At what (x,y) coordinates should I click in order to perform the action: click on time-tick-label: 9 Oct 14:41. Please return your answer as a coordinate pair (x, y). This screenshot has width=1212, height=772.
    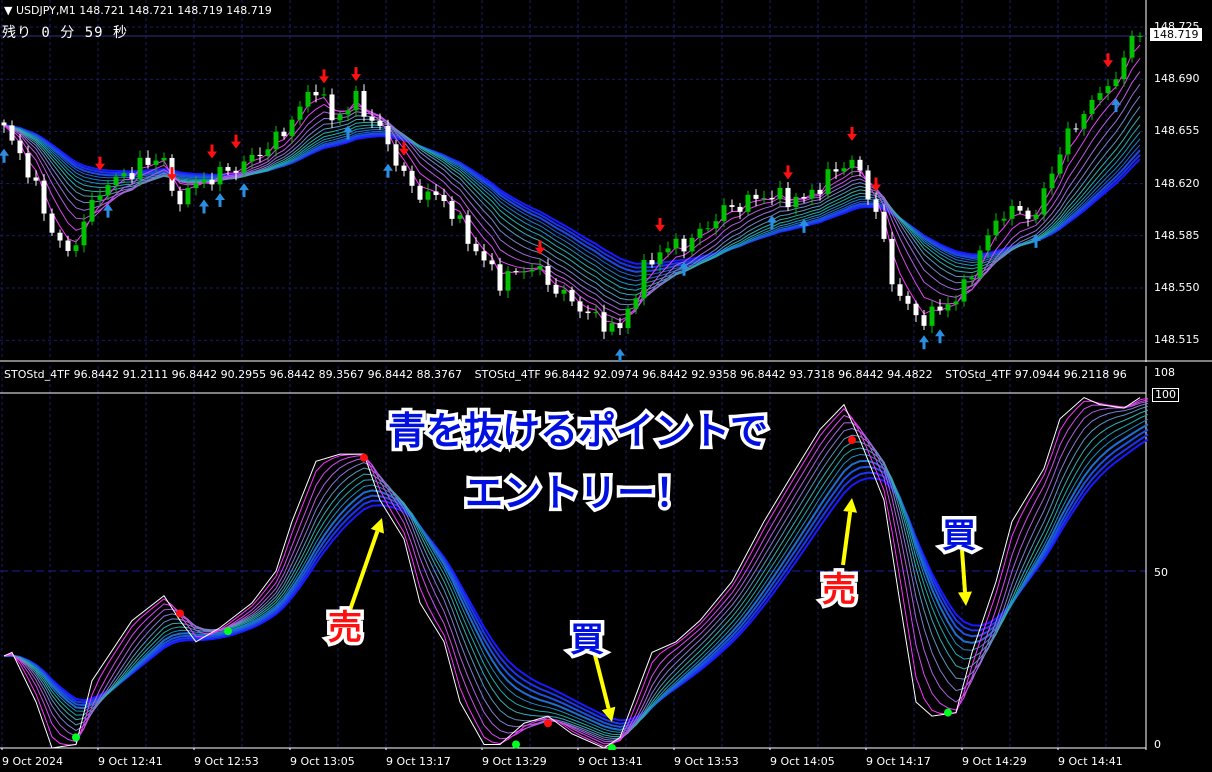
    Looking at the image, I should click on (1090, 761).